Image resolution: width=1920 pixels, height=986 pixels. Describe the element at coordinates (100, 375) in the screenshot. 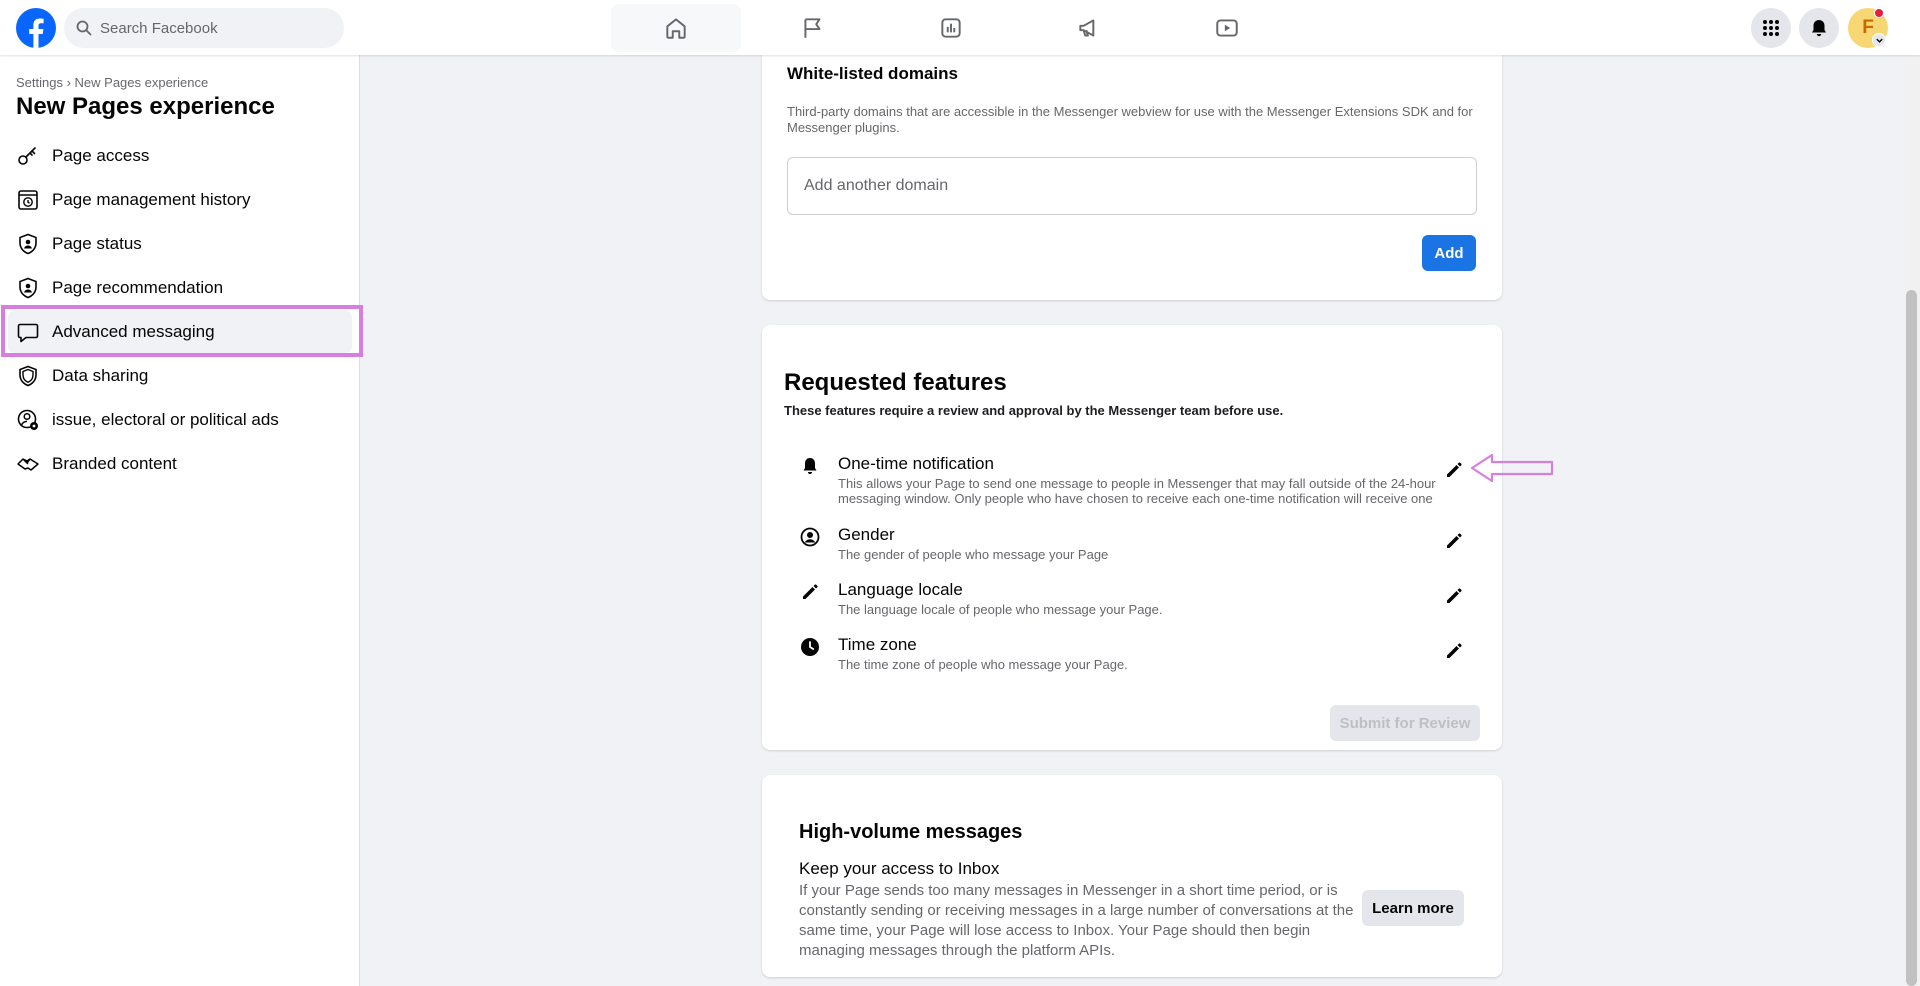

I see `sidebar-item-label: Data sharing` at that location.